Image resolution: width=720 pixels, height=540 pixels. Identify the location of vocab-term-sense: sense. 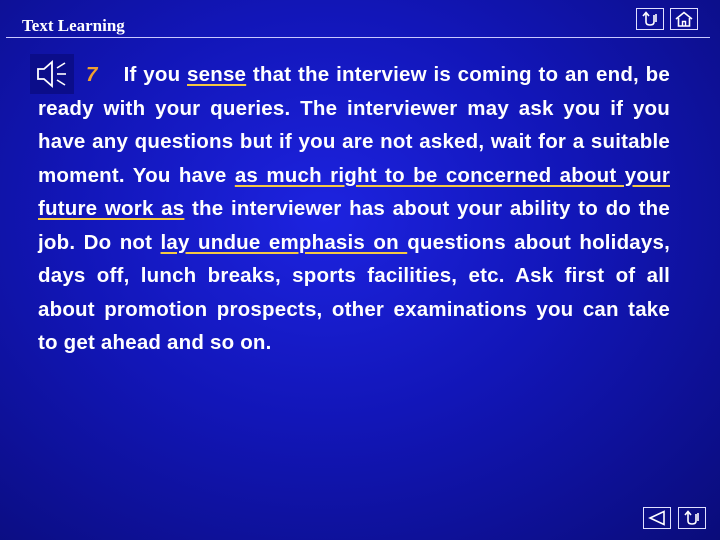
(216, 74).